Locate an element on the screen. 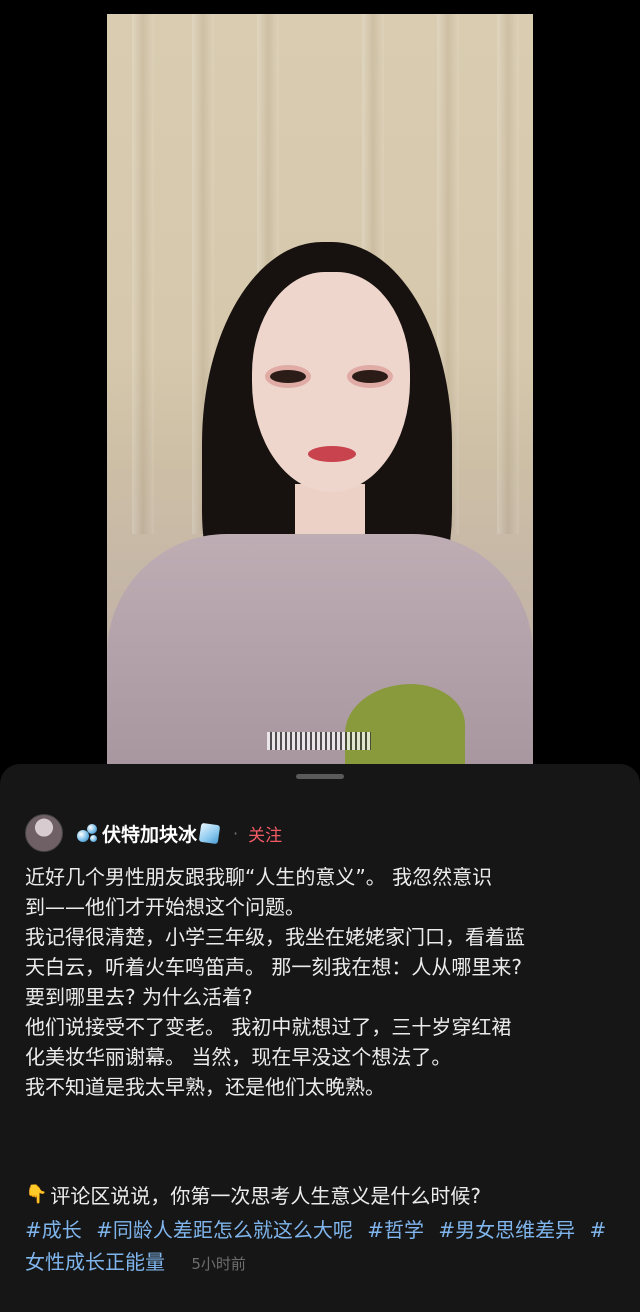 The height and width of the screenshot is (1312, 640). hashtag-link: #男女思维差异 is located at coordinates (506, 1230).